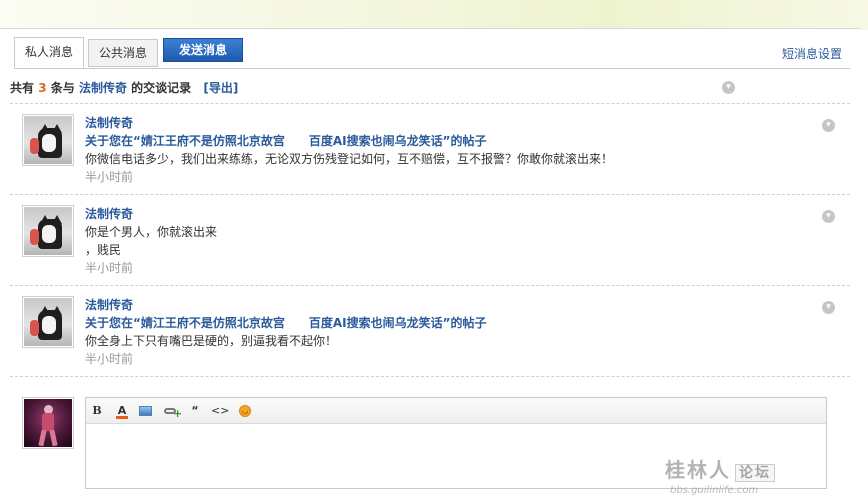 The width and height of the screenshot is (868, 496). Describe the element at coordinates (220, 411) in the screenshot. I see `code-button: <>` at that location.